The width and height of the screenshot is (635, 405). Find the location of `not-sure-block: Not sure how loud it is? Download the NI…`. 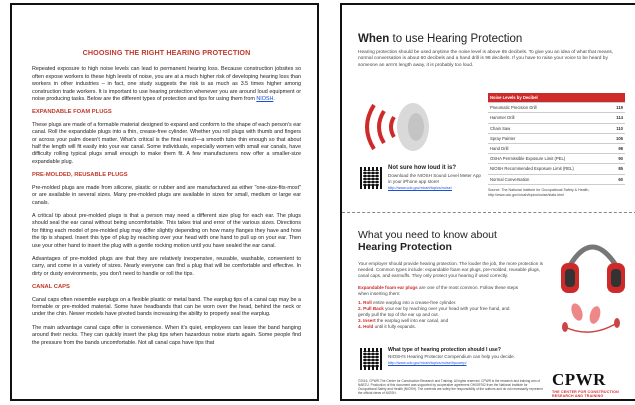

not-sure-block: Not sure how loud it is? Download the NI… is located at coordinates (436, 178).